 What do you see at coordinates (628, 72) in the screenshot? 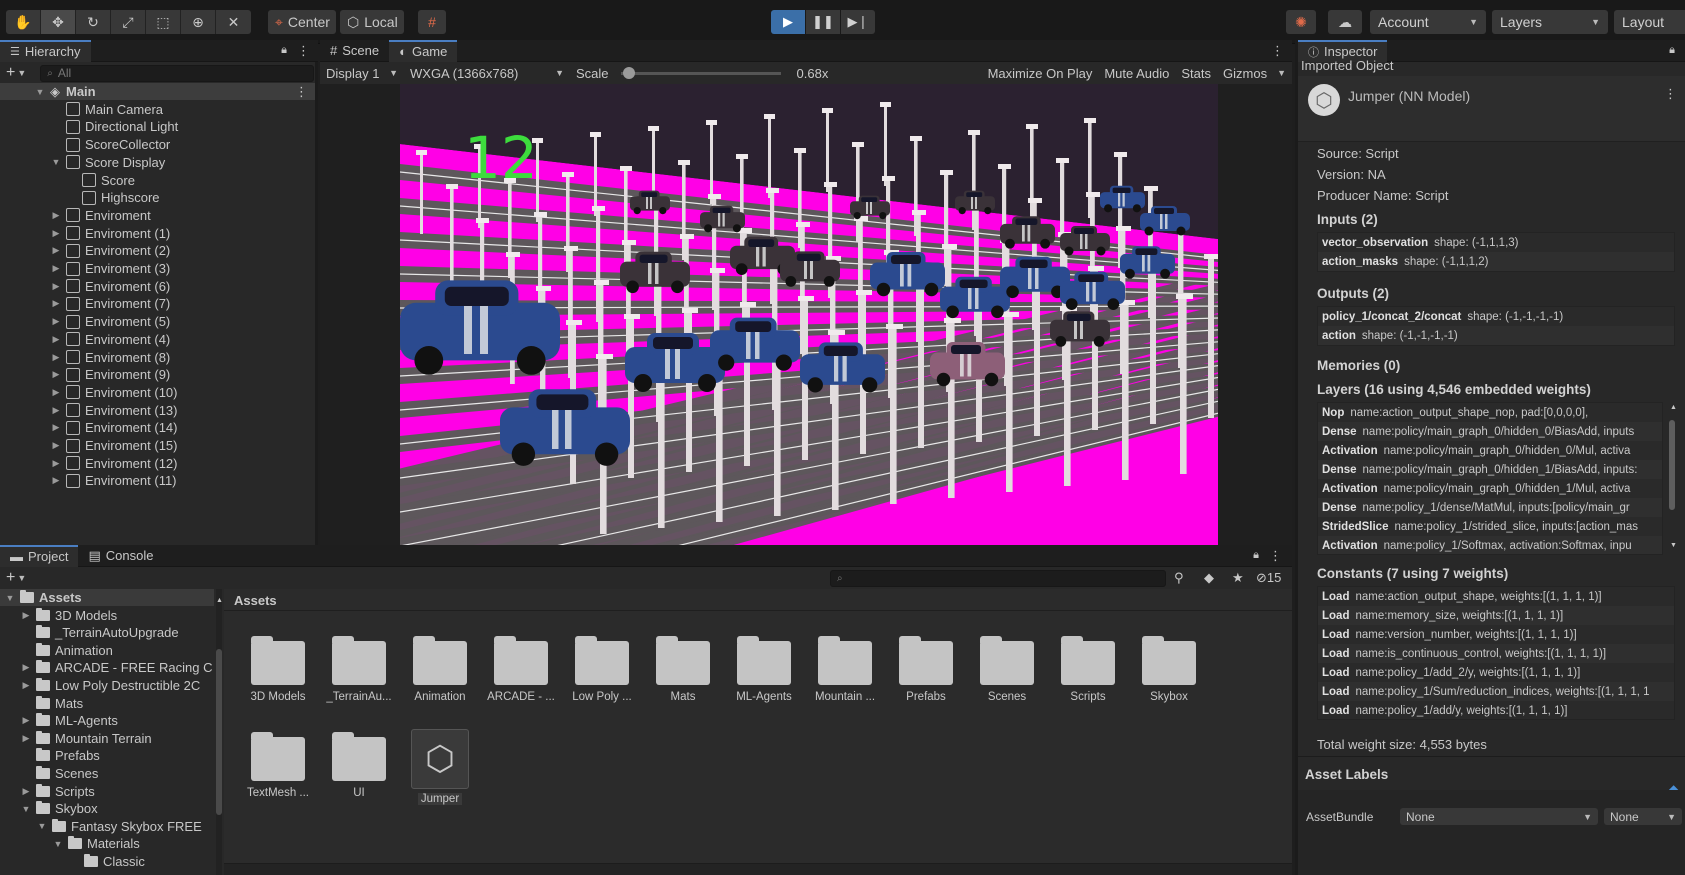
I see `scale-slider-handle` at bounding box center [628, 72].